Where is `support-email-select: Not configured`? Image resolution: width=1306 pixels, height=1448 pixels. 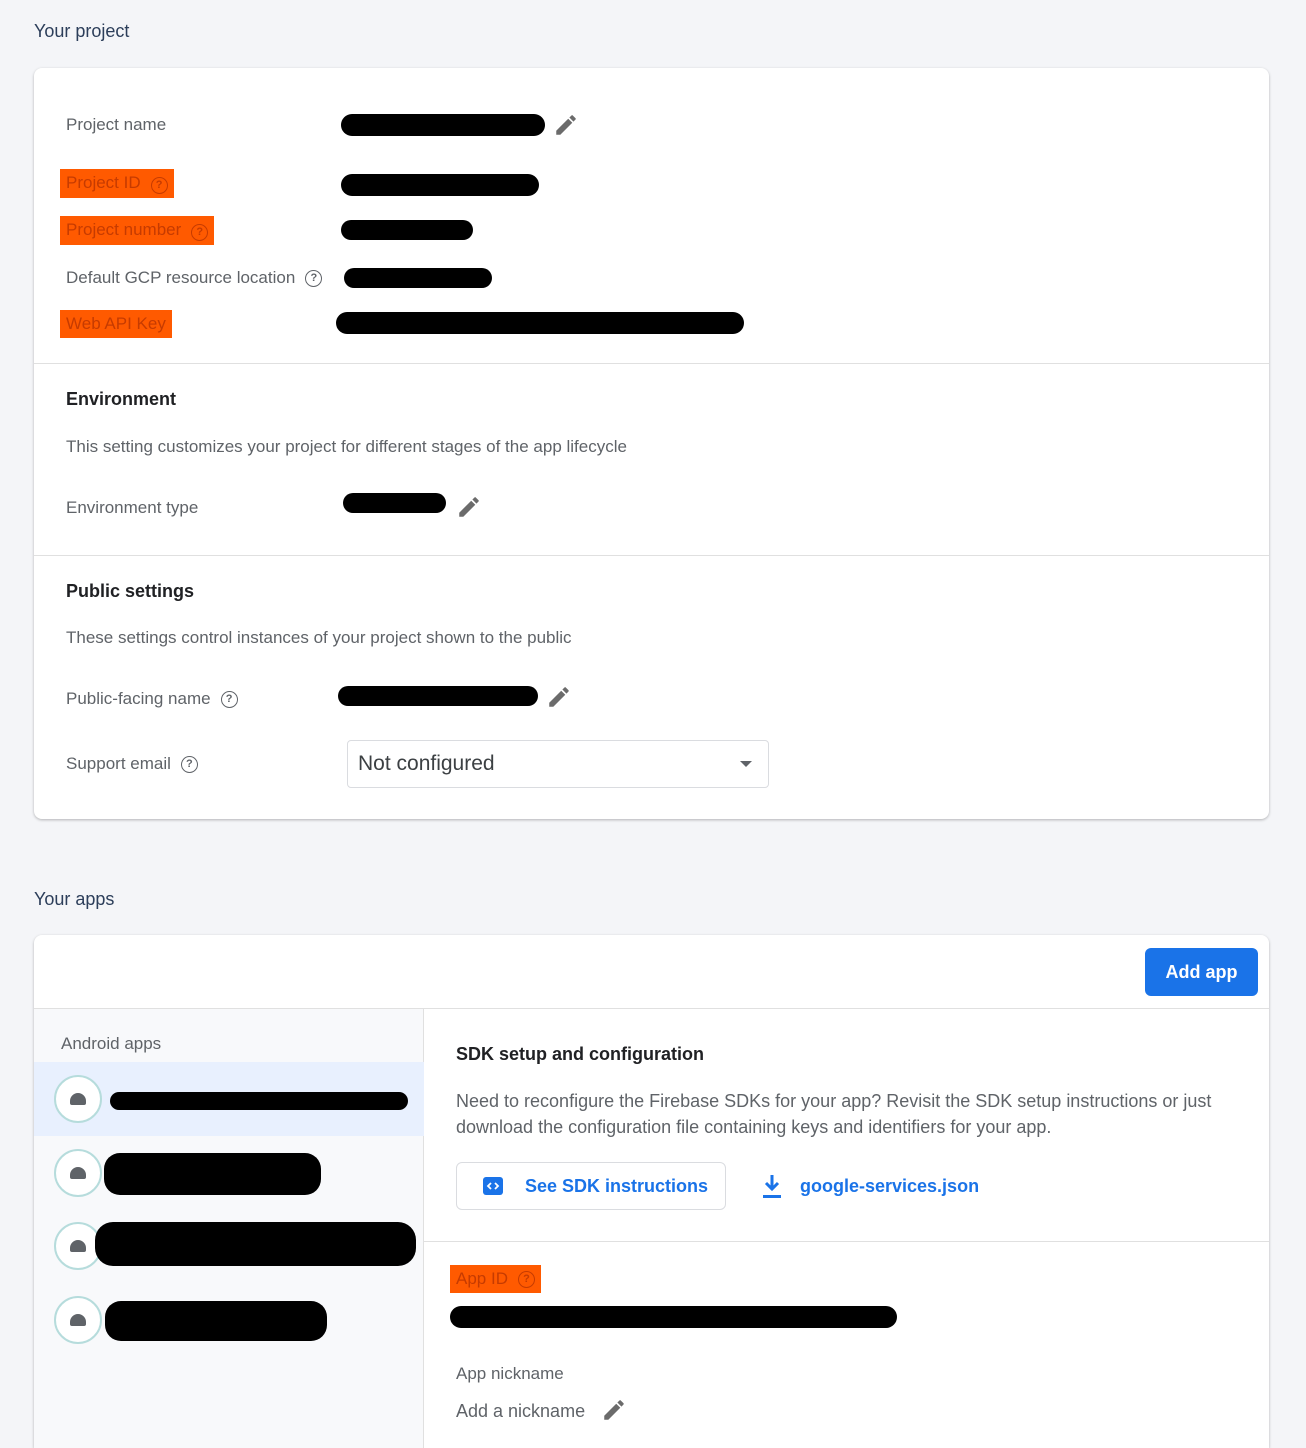 support-email-select: Not configured is located at coordinates (558, 764).